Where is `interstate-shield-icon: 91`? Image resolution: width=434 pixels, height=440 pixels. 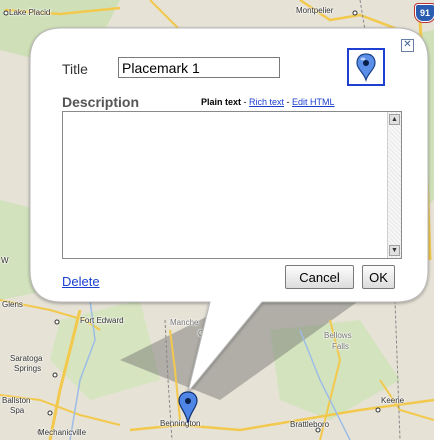
interstate-shield-icon: 91 is located at coordinates (424, 13).